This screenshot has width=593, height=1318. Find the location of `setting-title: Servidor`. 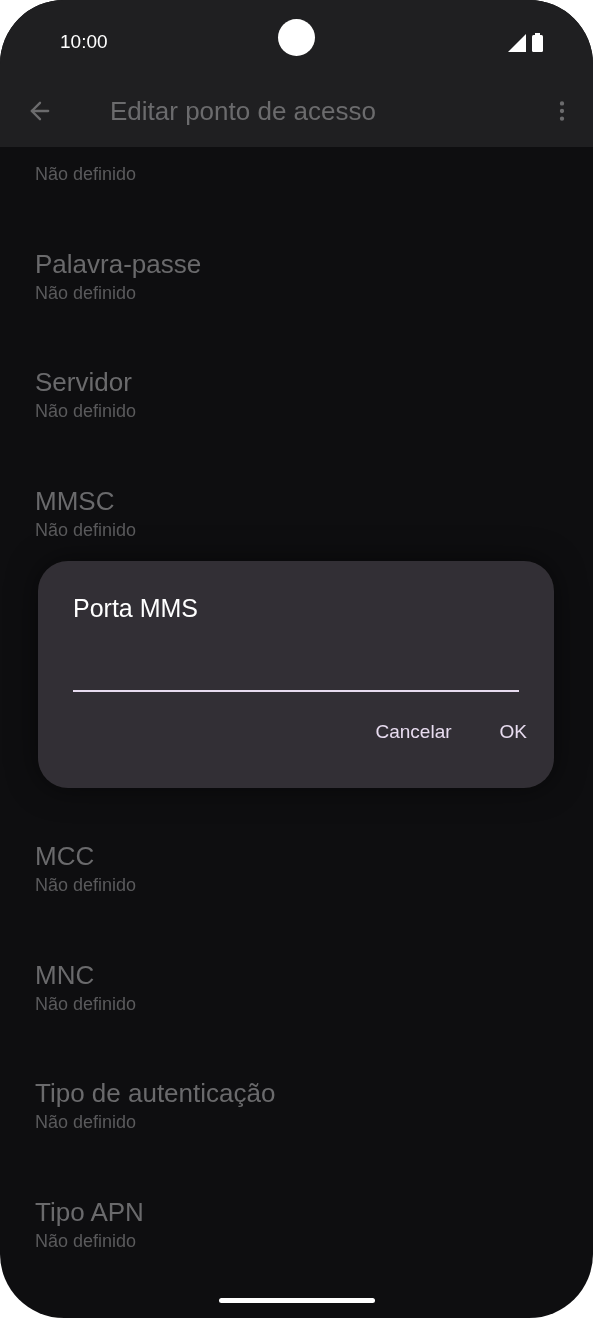

setting-title: Servidor is located at coordinates (83, 382).